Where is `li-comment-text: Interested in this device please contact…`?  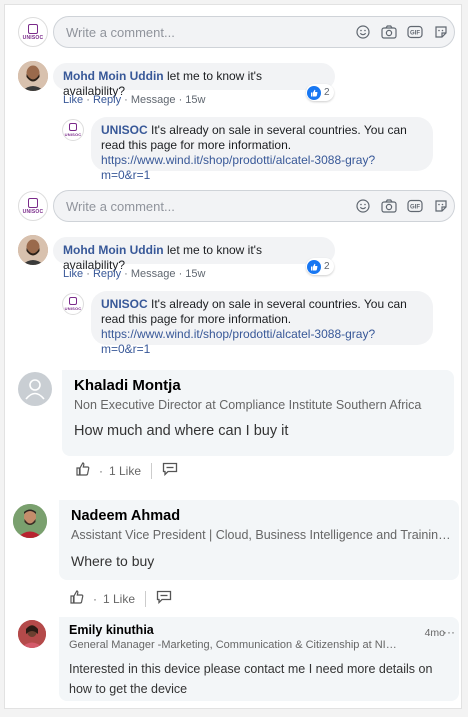
li-comment-text: Interested in this device please contact… is located at coordinates (251, 679).